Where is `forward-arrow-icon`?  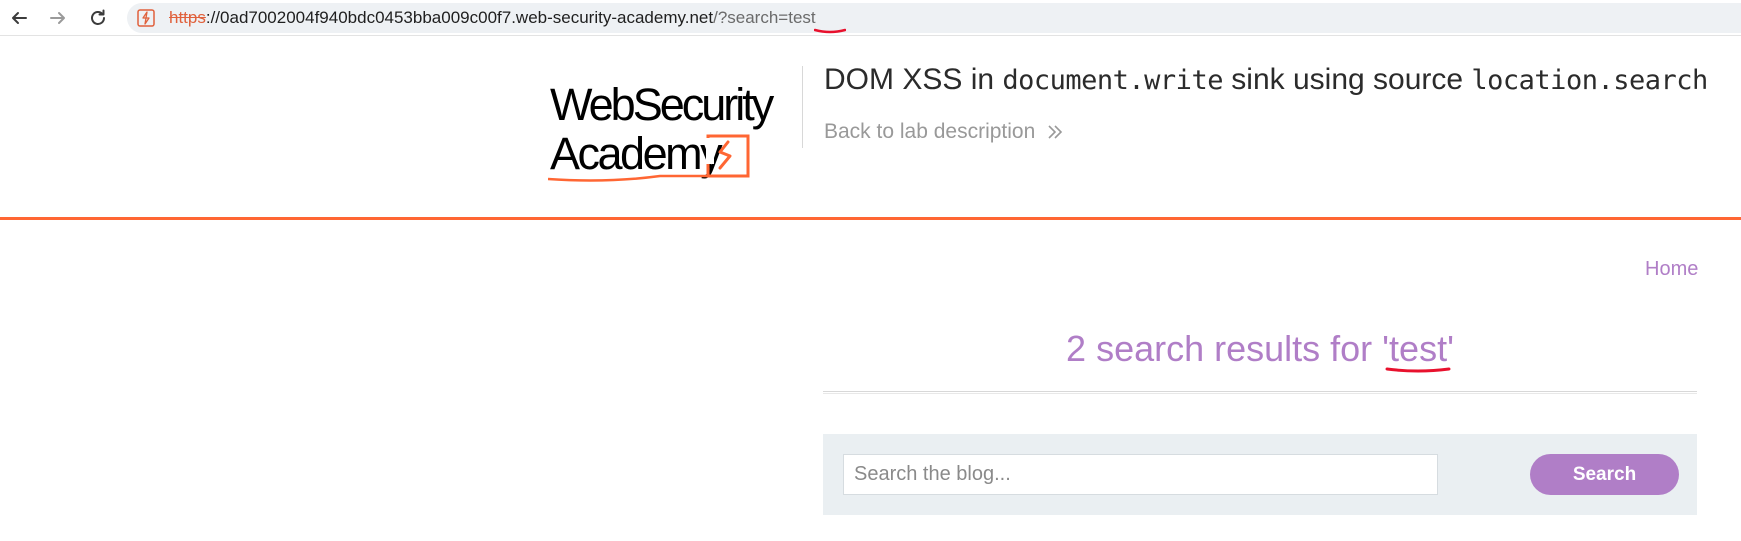 forward-arrow-icon is located at coordinates (57, 18).